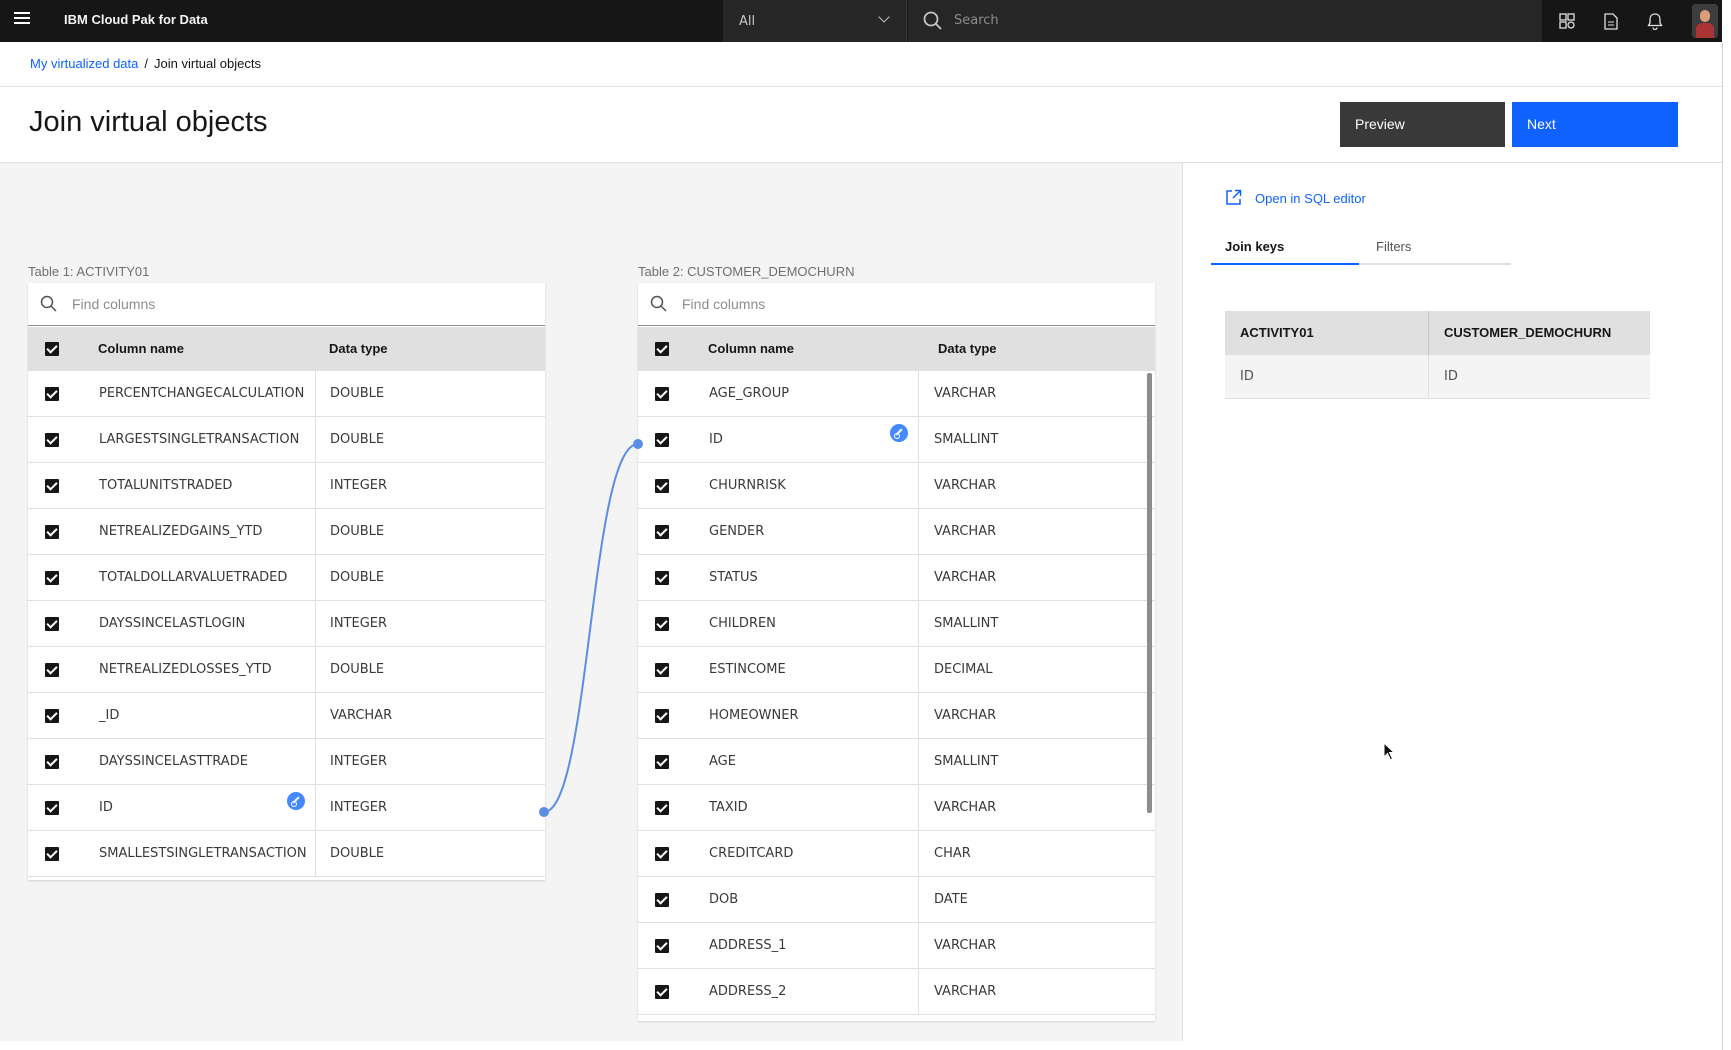 The width and height of the screenshot is (1731, 1050). Describe the element at coordinates (747, 669) in the screenshot. I see `column-name-cell: ESTINCOME` at that location.